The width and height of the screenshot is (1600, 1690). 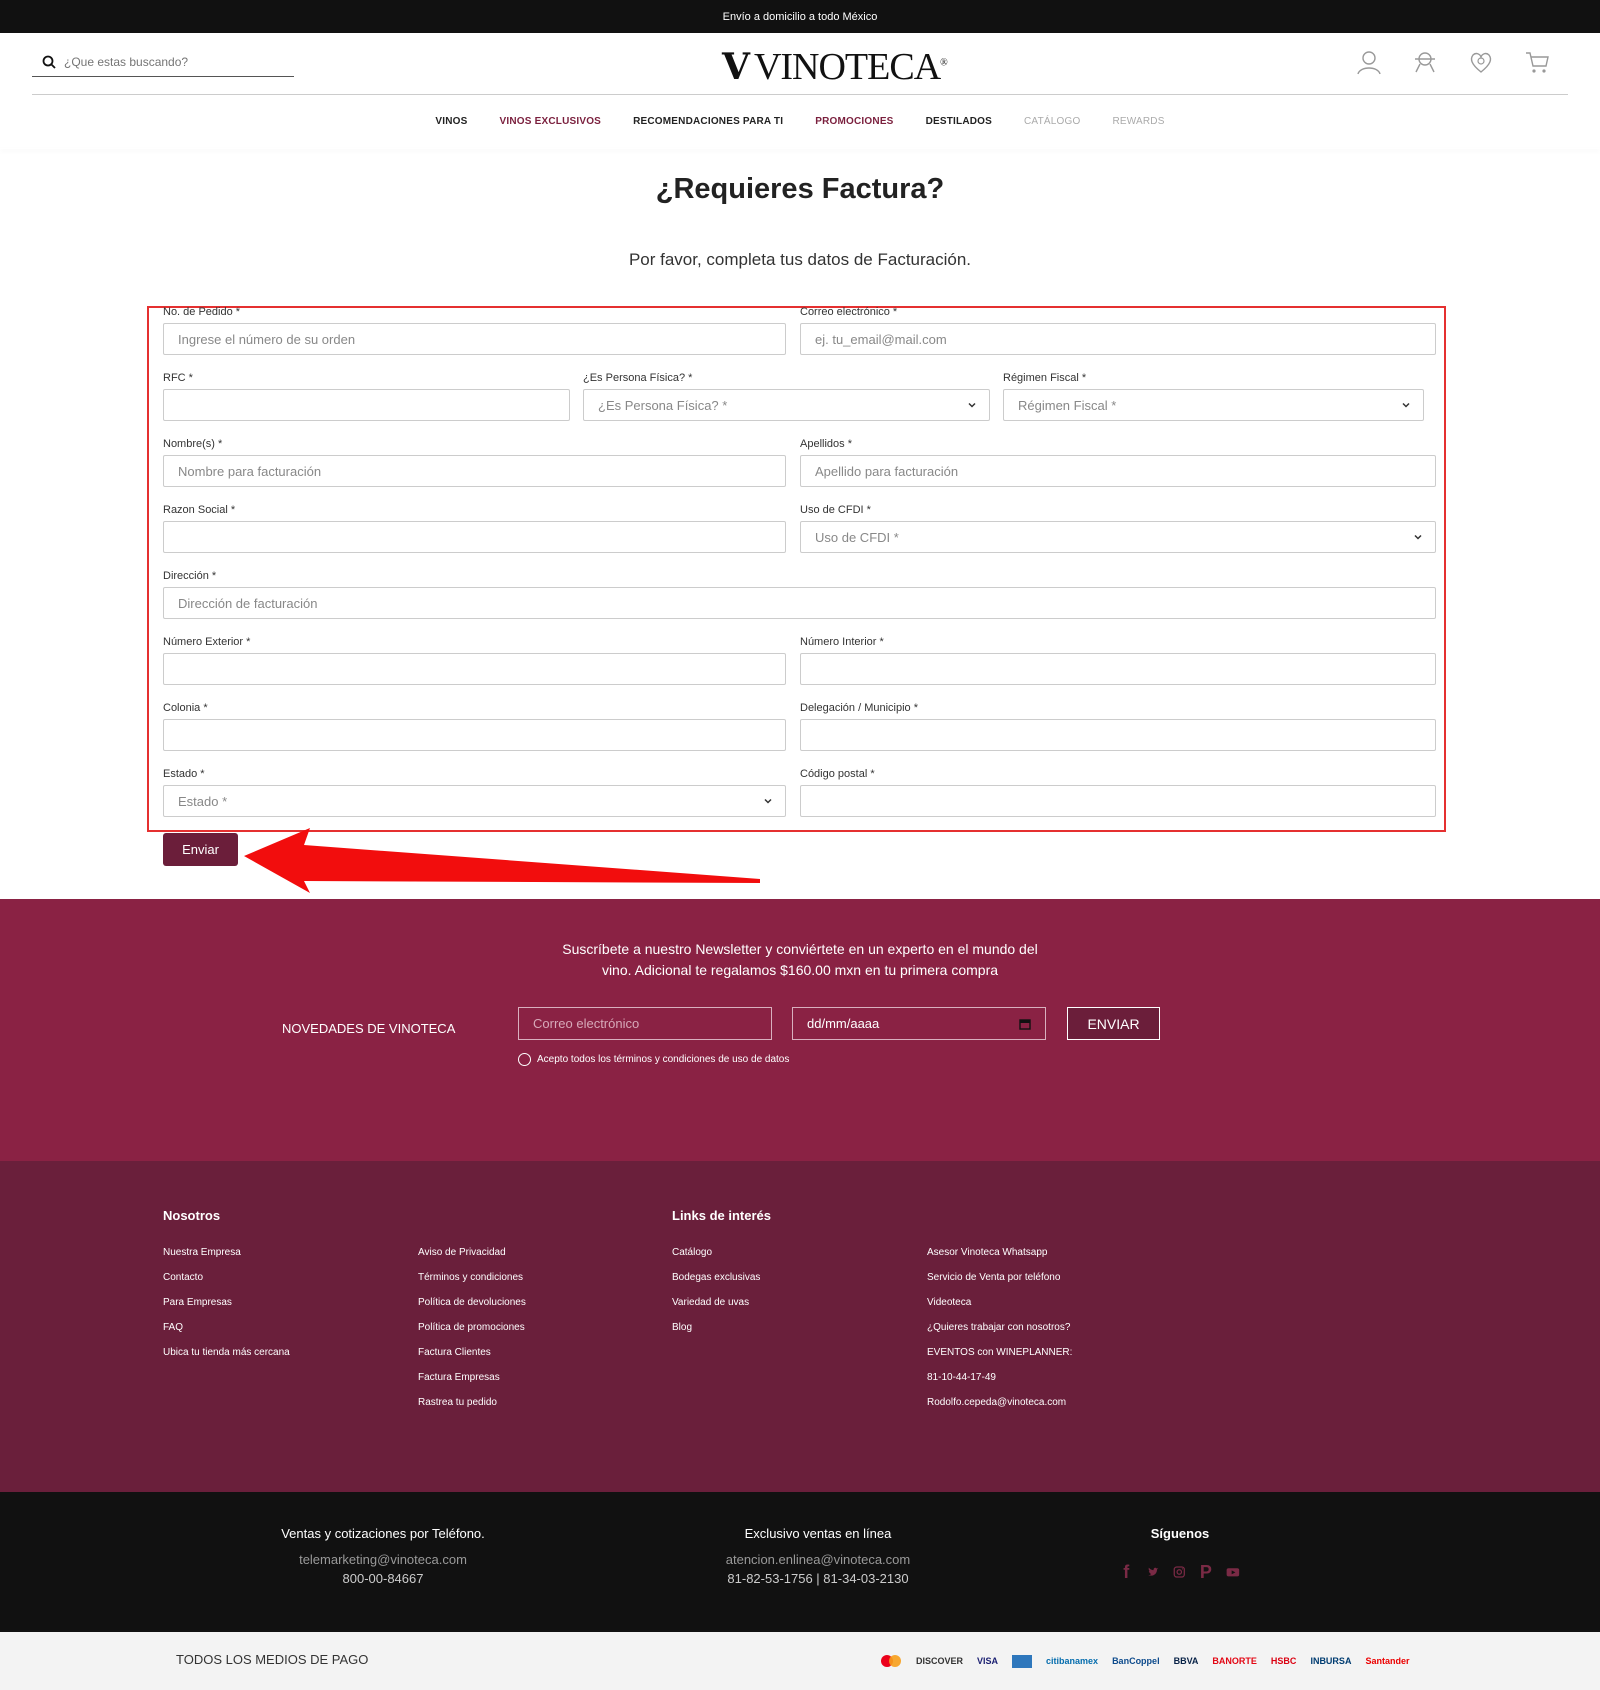 I want to click on footer-link: Asesor Vinoteca Whatsapp, so click(x=999, y=1259).